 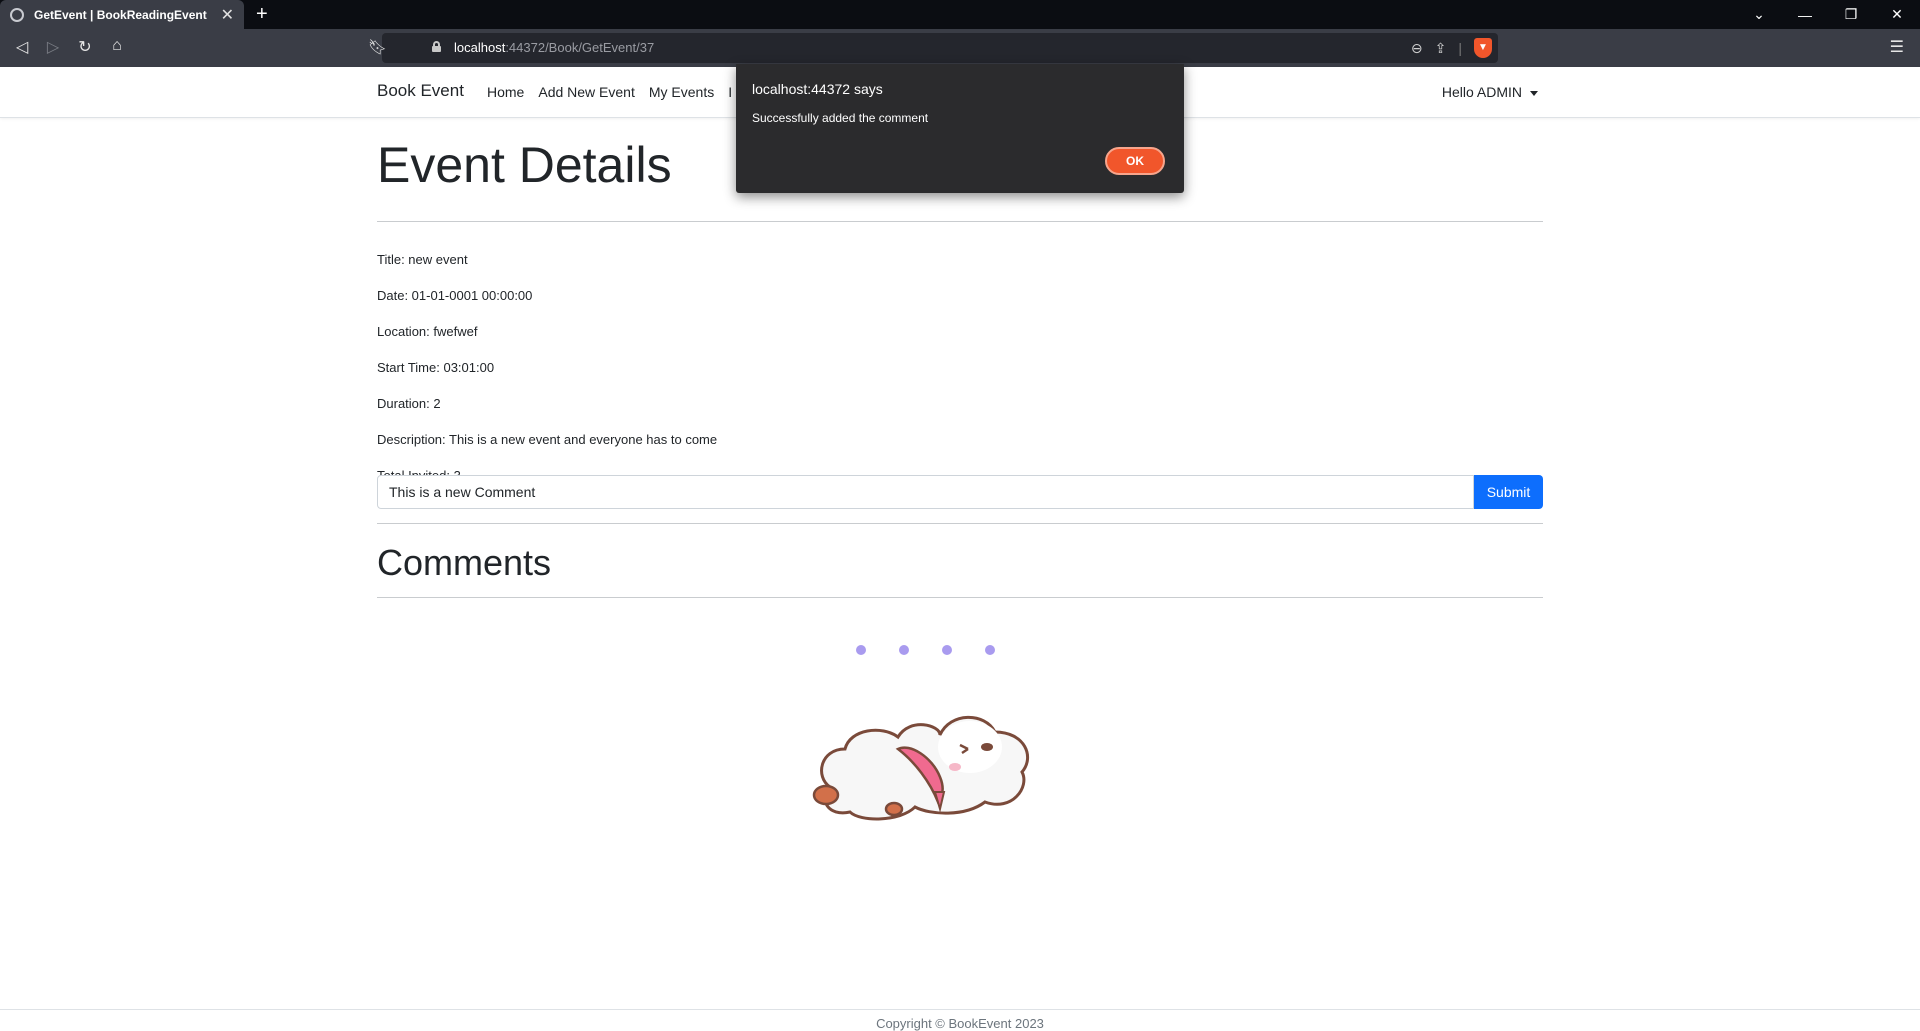 I want to click on minimize-icon: —, so click(x=1805, y=15).